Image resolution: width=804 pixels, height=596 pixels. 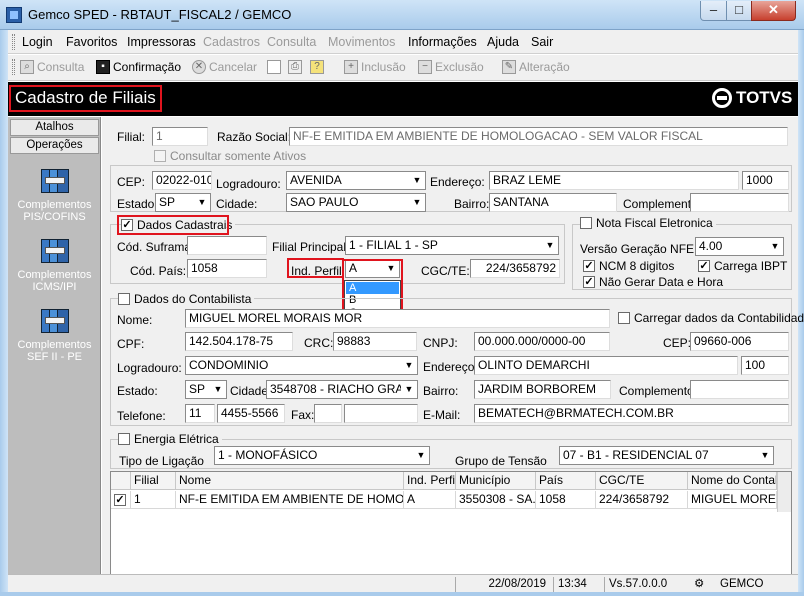 I want to click on table-cell: A, so click(x=430, y=500).